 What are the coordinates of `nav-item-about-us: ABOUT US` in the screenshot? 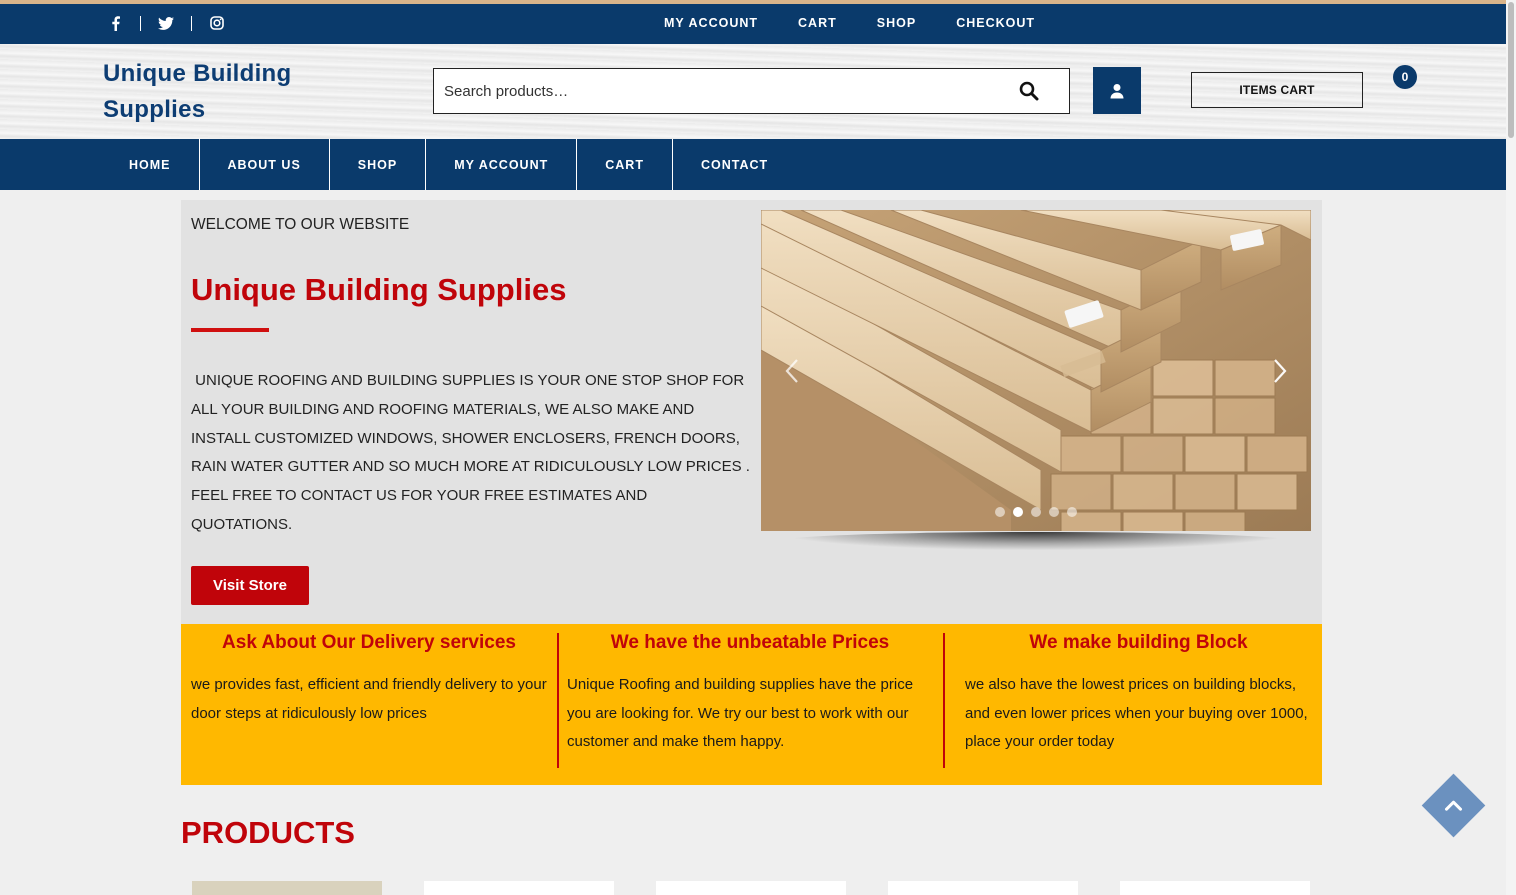 It's located at (265, 164).